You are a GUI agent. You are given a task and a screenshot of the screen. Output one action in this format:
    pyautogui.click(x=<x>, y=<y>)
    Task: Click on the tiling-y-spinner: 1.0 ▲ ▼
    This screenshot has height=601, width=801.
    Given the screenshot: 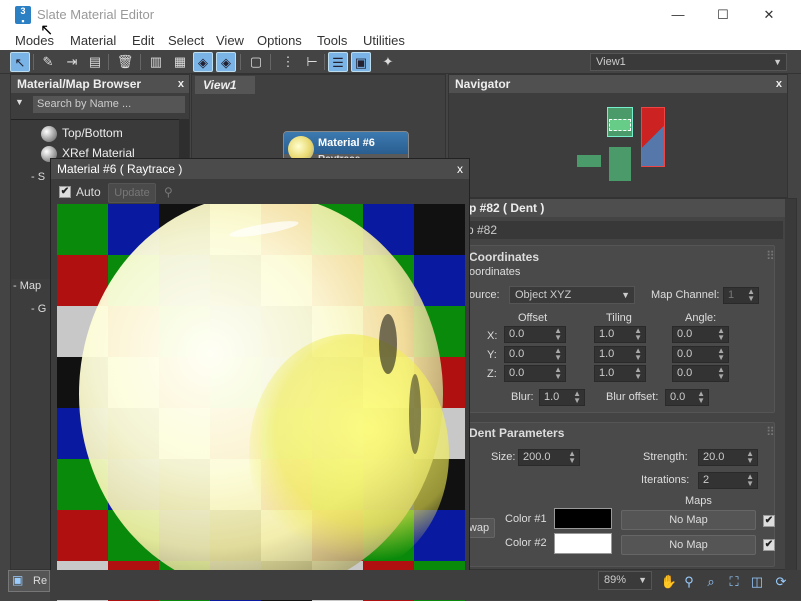 What is the action you would take?
    pyautogui.click(x=620, y=354)
    